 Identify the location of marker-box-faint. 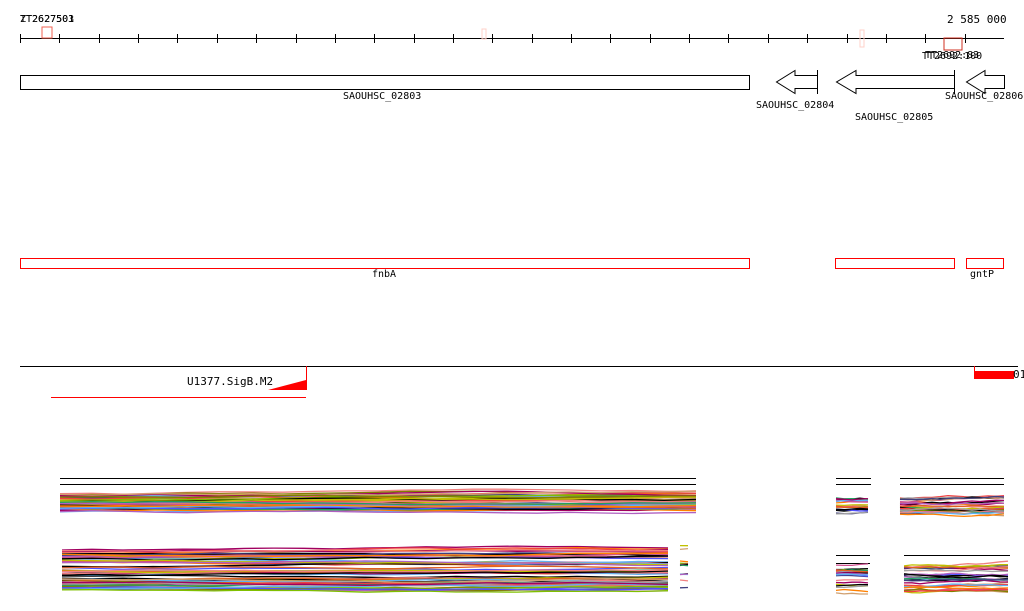
(484, 34).